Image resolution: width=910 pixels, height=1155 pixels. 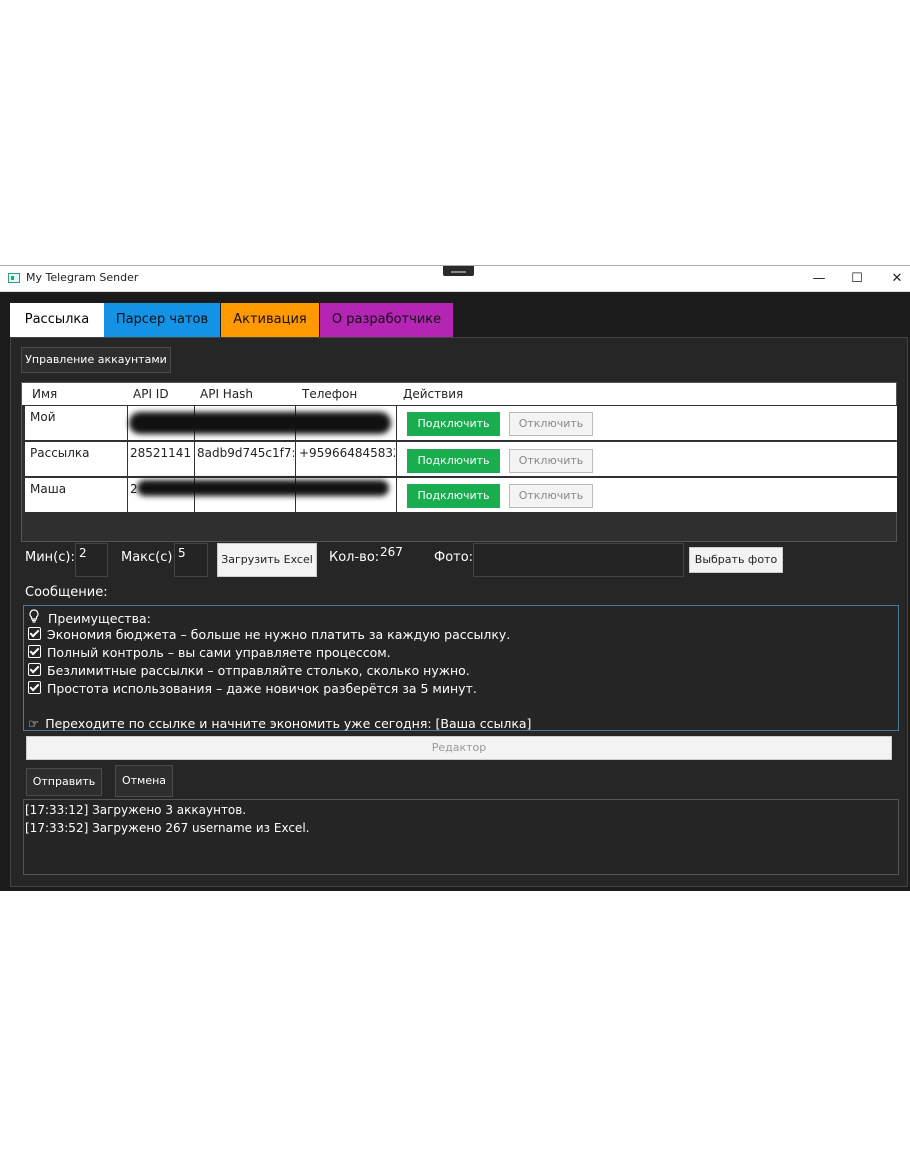 What do you see at coordinates (578, 560) in the screenshot?
I see `photo-path-input` at bounding box center [578, 560].